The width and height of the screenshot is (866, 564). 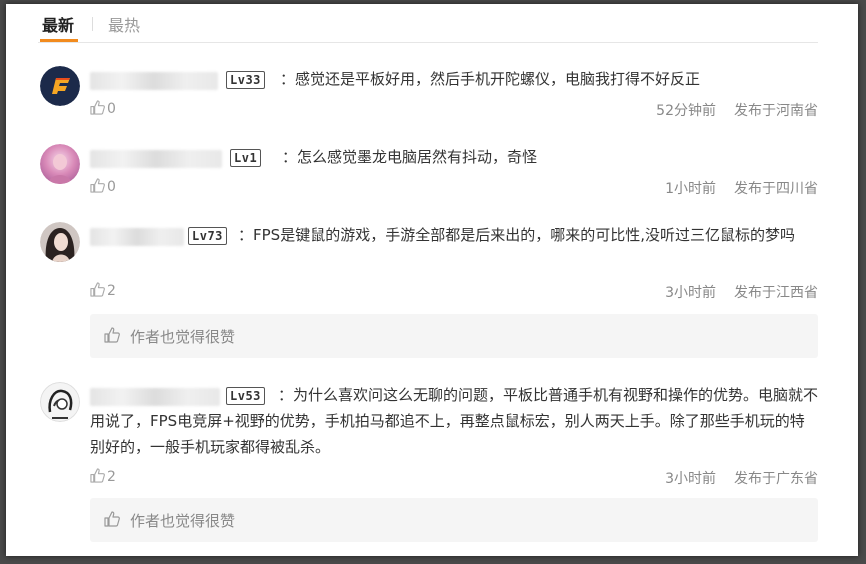 What do you see at coordinates (59, 40) in the screenshot?
I see `active-tab-indicator` at bounding box center [59, 40].